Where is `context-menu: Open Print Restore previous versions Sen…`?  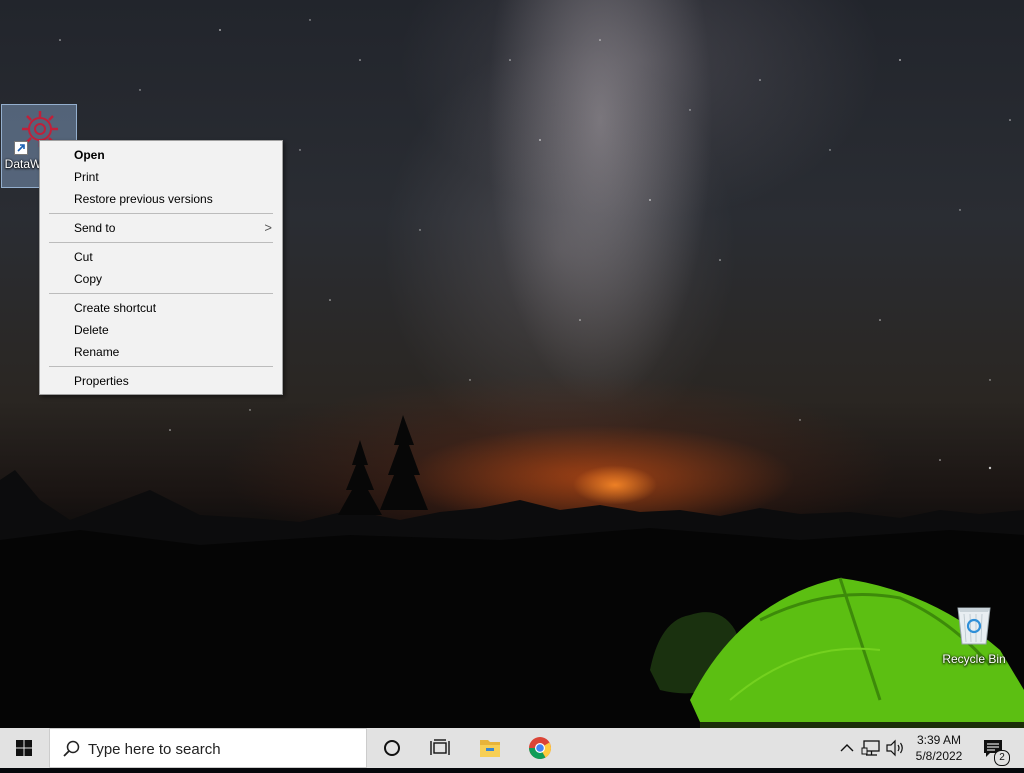 context-menu: Open Print Restore previous versions Sen… is located at coordinates (161, 267).